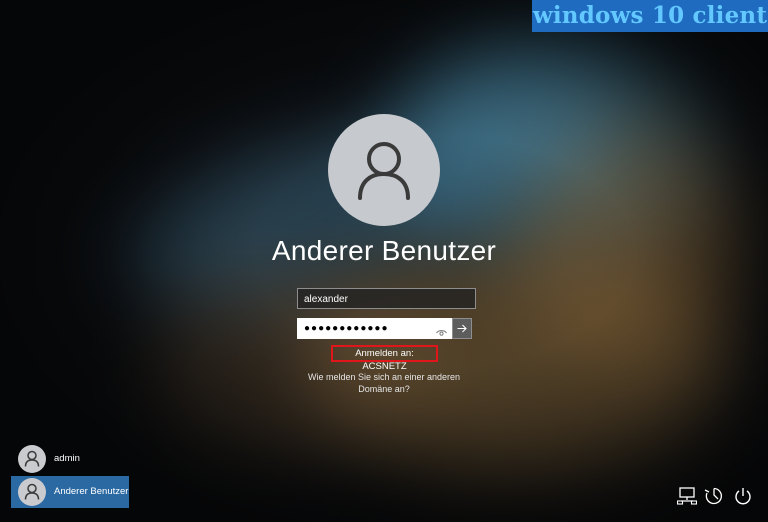 This screenshot has width=768, height=522. I want to click on ease-of-access-icon, so click(714, 498).